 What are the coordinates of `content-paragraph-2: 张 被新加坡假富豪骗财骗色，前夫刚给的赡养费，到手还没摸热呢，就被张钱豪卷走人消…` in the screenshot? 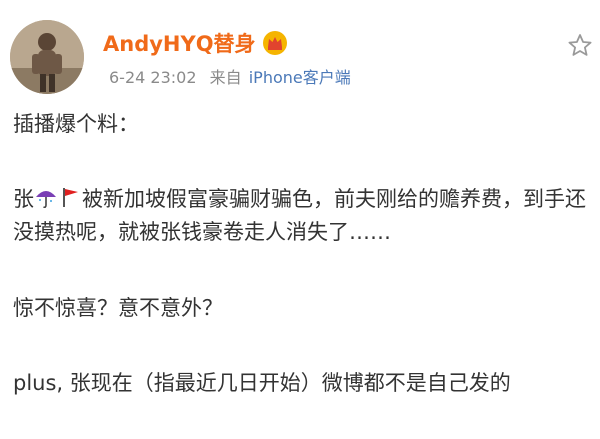 It's located at (304, 216).